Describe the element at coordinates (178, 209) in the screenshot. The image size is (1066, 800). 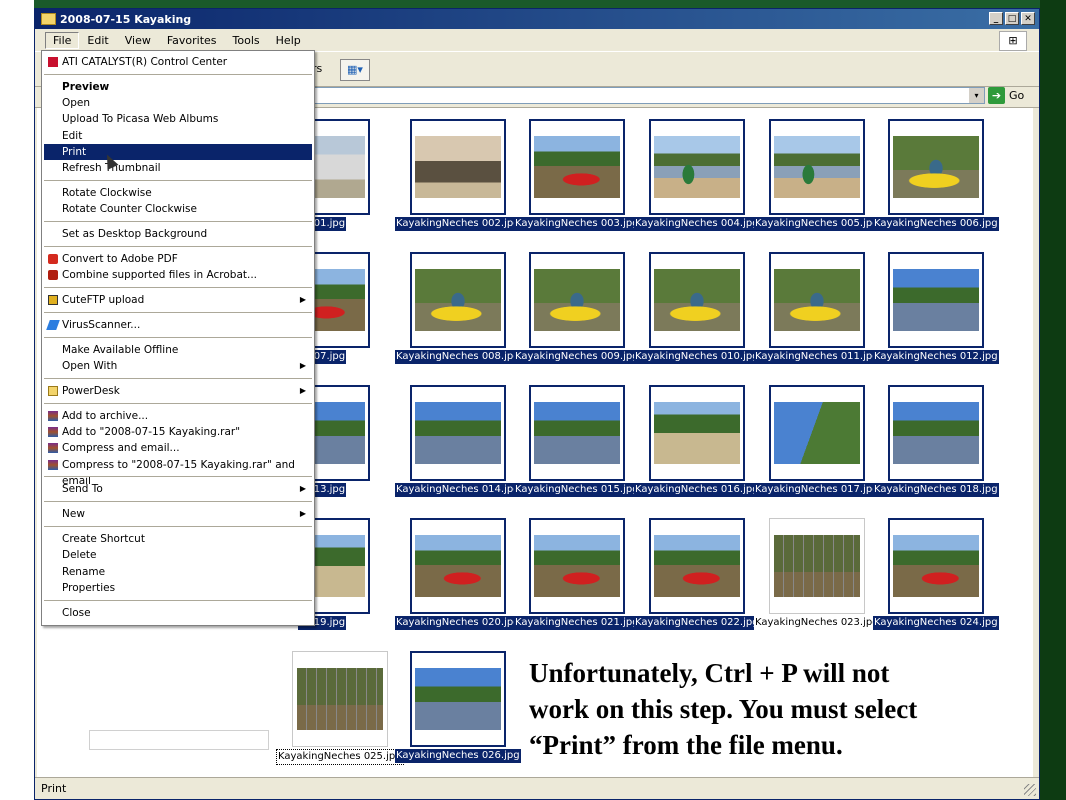
I see `menu-item-rotate-counter-clockwise: Rotate Counter Clockwise` at that location.